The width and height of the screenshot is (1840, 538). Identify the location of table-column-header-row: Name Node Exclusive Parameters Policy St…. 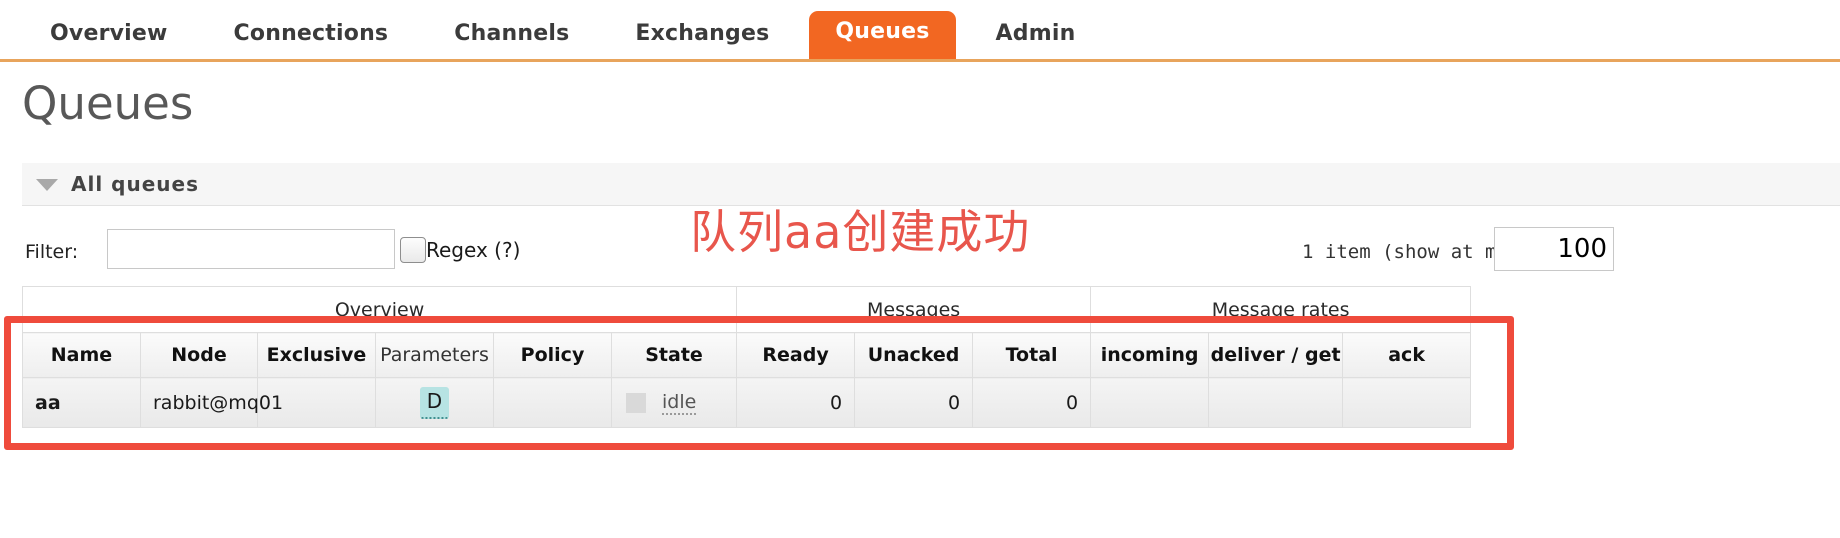
(747, 355).